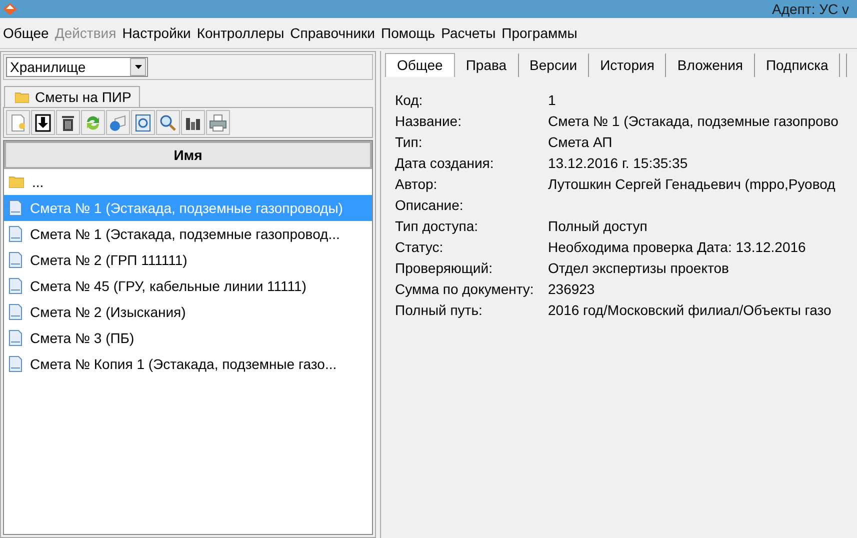  I want to click on app-logo-icon, so click(10, 9).